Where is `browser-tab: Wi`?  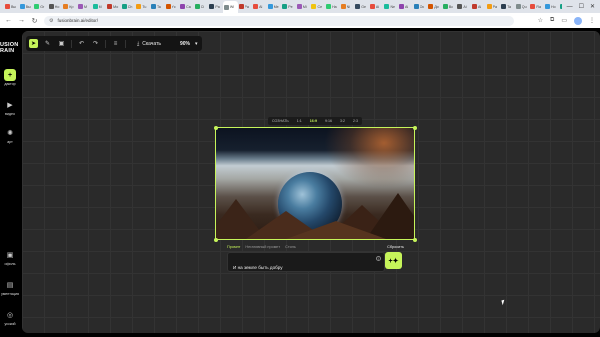 browser-tab: Wi is located at coordinates (230, 7).